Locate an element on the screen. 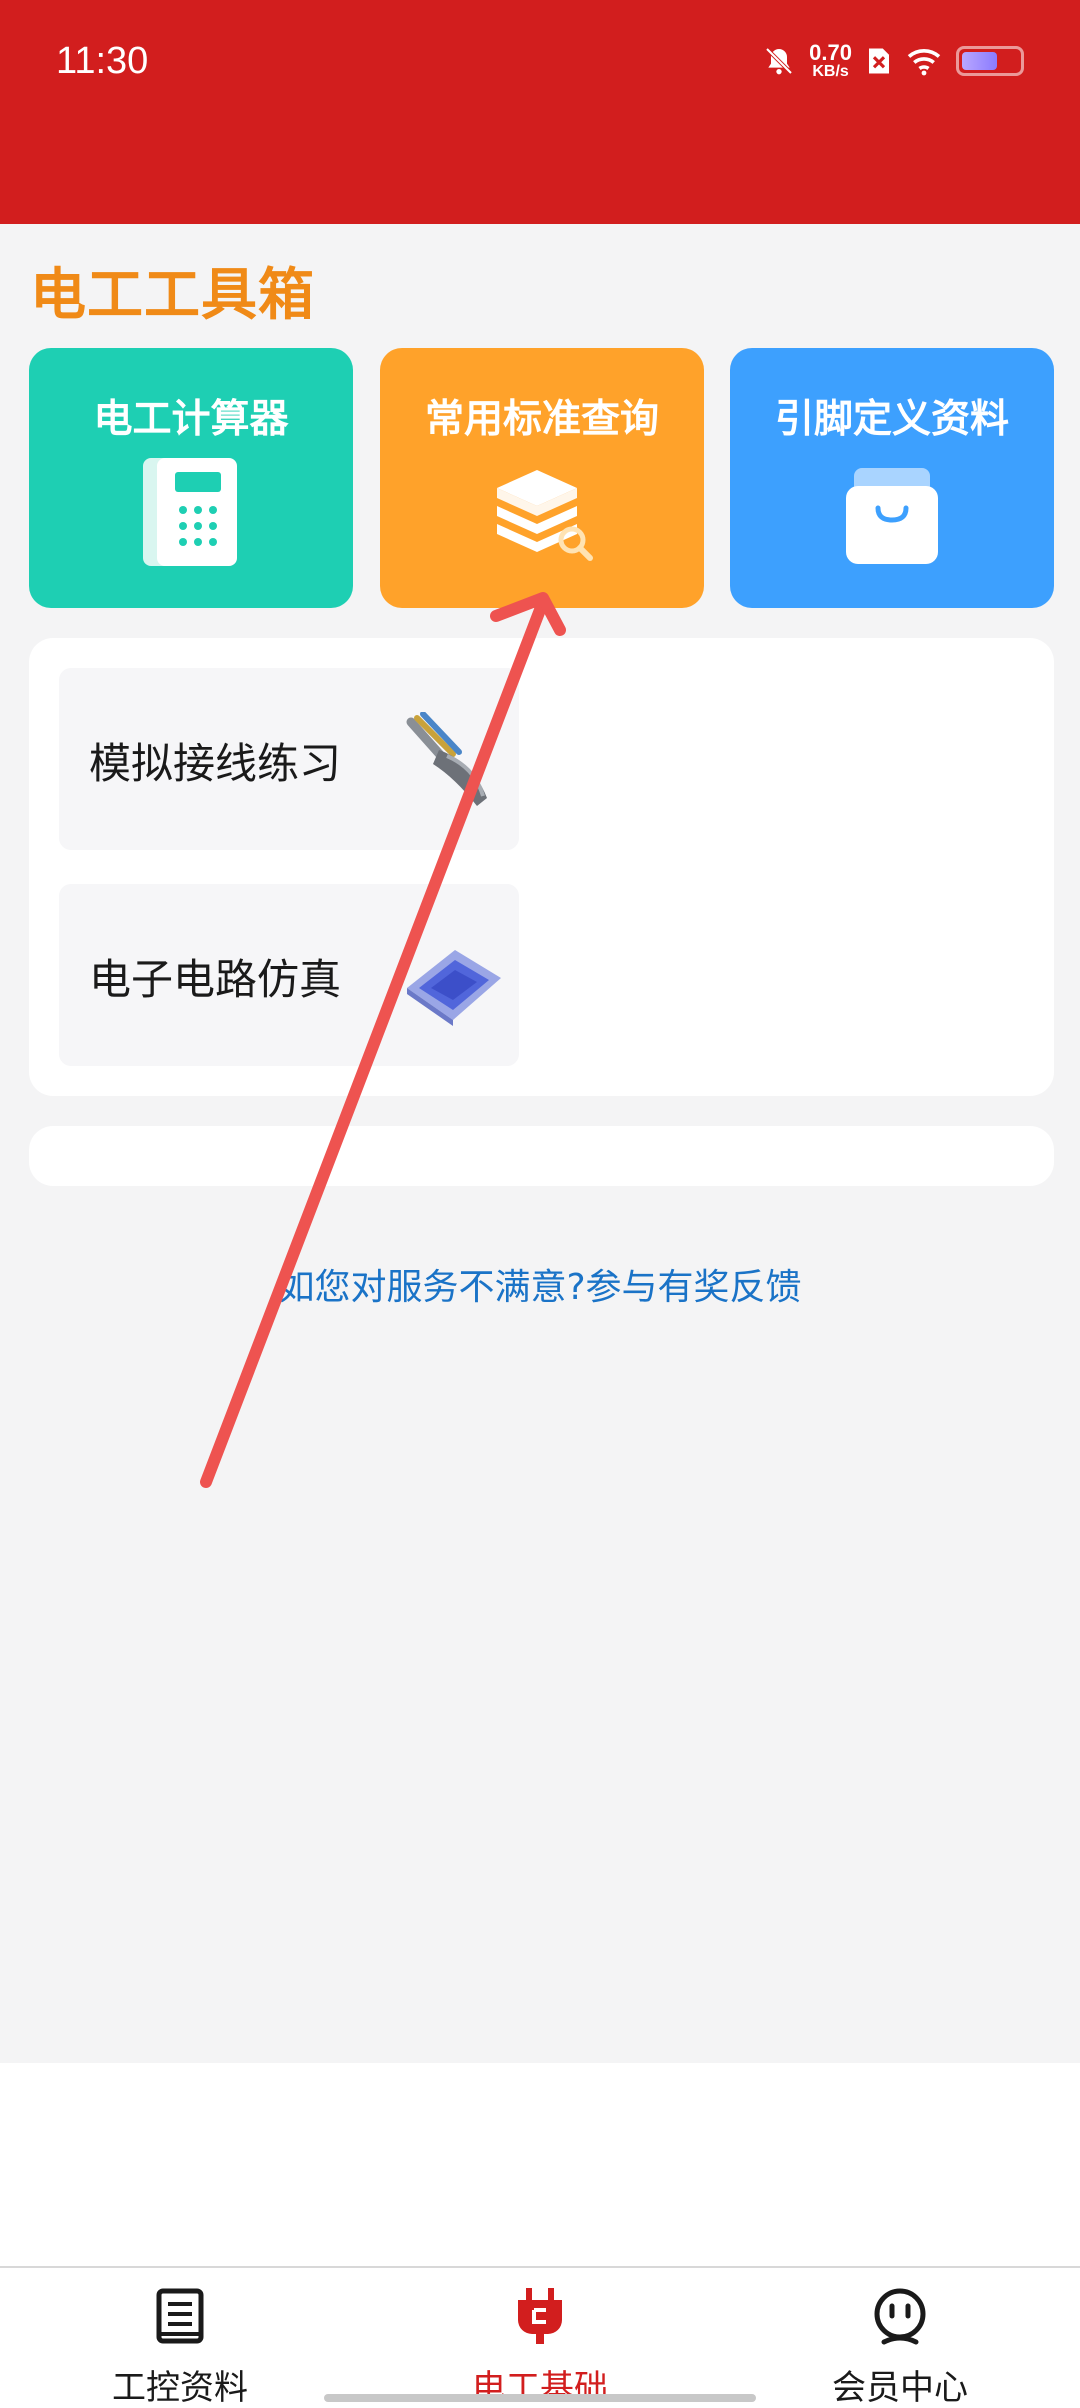 This screenshot has width=1080, height=2408. practice-item-circuit: 电子电路仿真 is located at coordinates (289, 975).